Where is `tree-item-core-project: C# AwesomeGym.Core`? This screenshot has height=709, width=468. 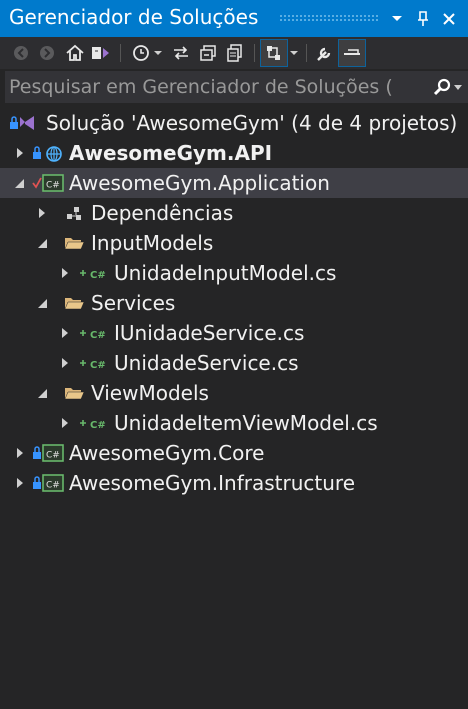
tree-item-core-project: C# AwesomeGym.Core is located at coordinates (234, 453).